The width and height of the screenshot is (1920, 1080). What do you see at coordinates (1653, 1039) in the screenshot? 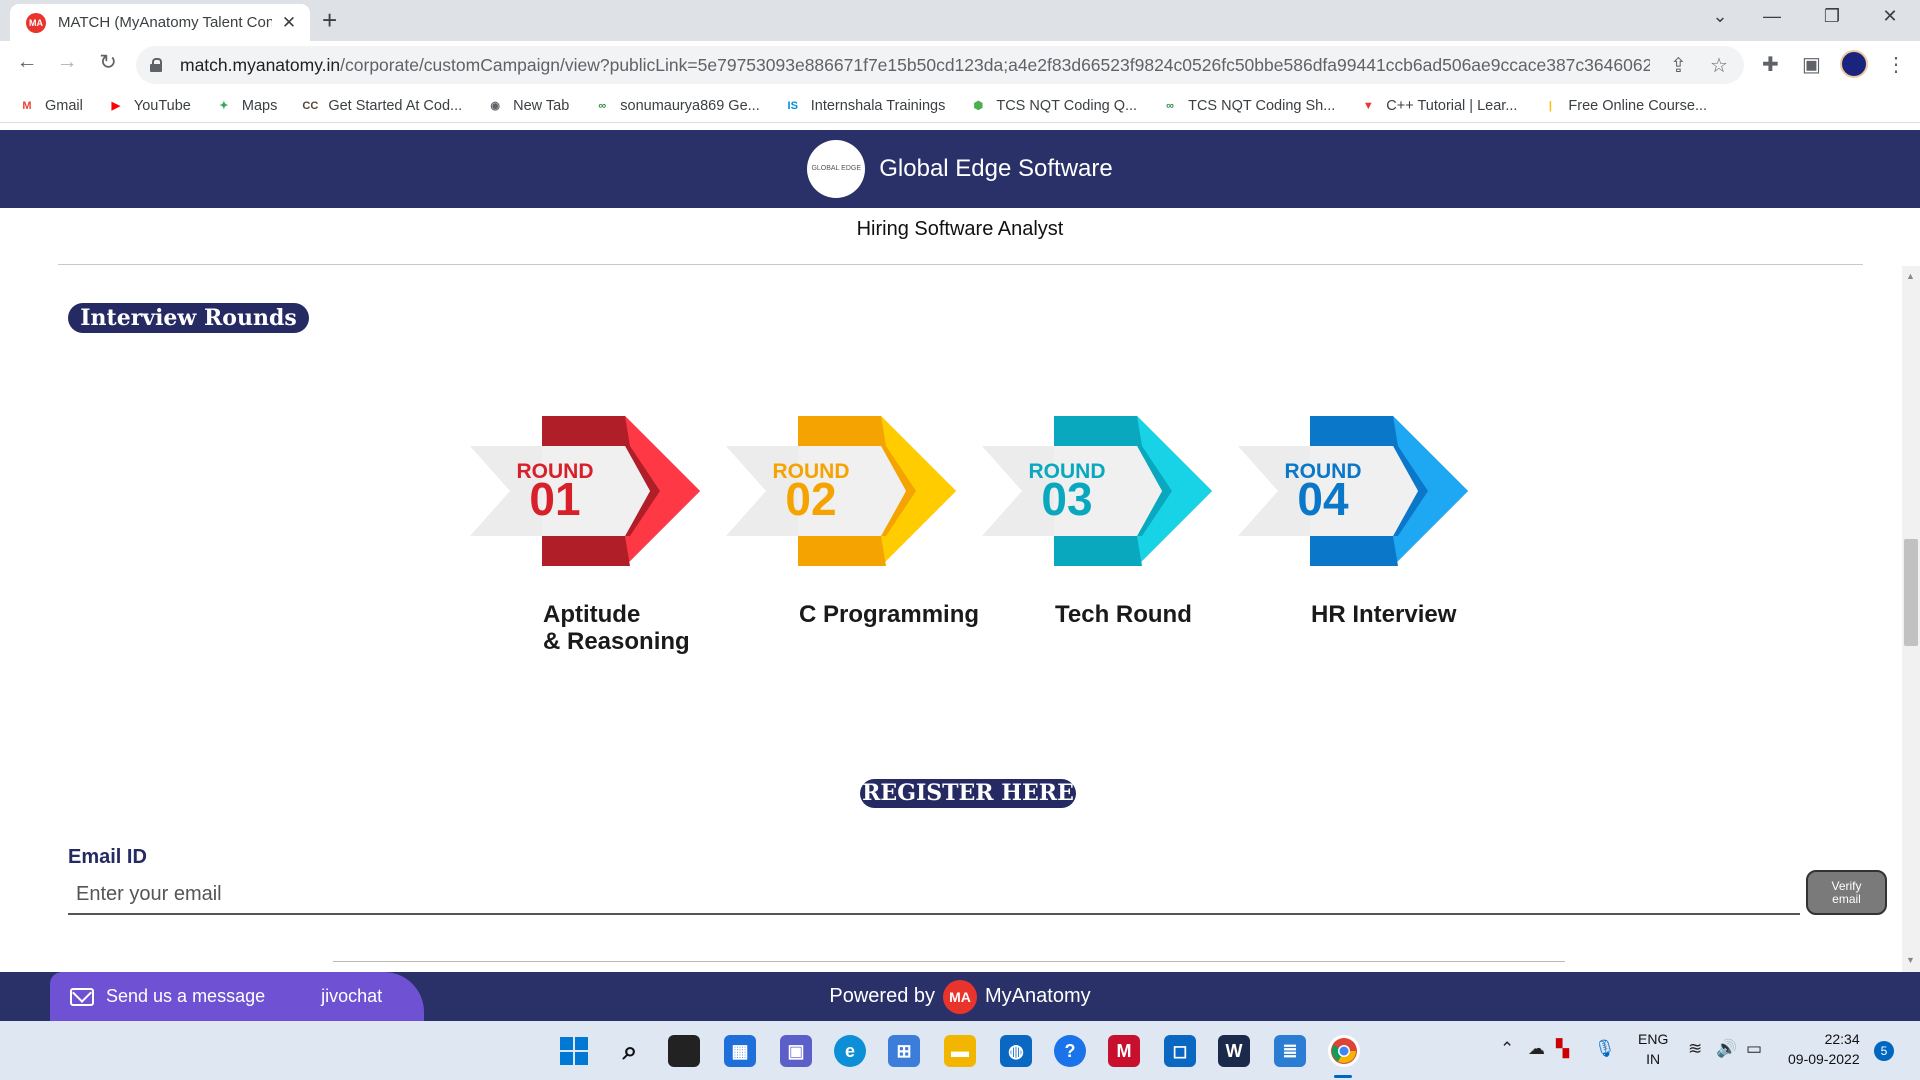
I see `language-code: ENG` at bounding box center [1653, 1039].